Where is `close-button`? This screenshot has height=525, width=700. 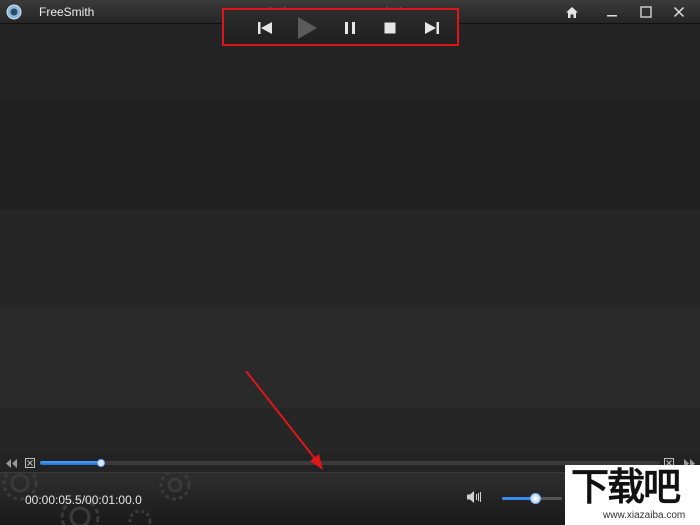 close-button is located at coordinates (679, 12).